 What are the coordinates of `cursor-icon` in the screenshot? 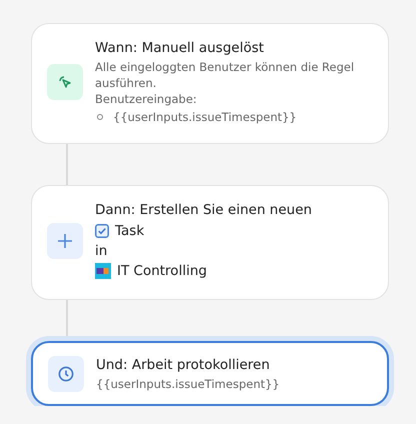 It's located at (65, 81).